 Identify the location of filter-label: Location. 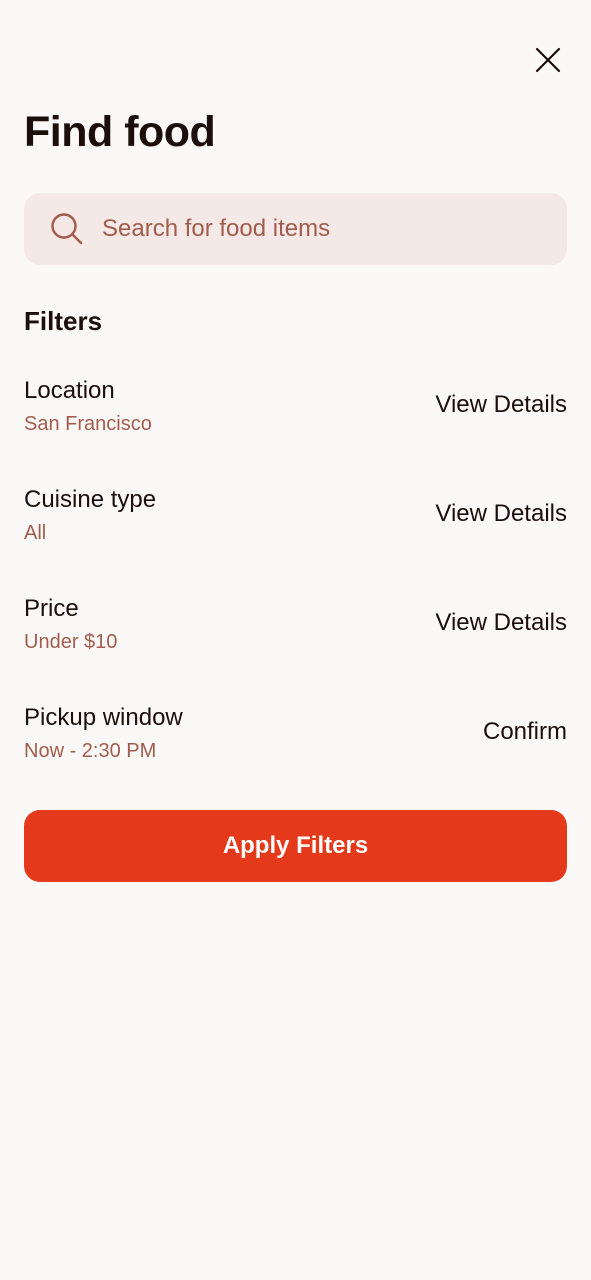
(69, 390).